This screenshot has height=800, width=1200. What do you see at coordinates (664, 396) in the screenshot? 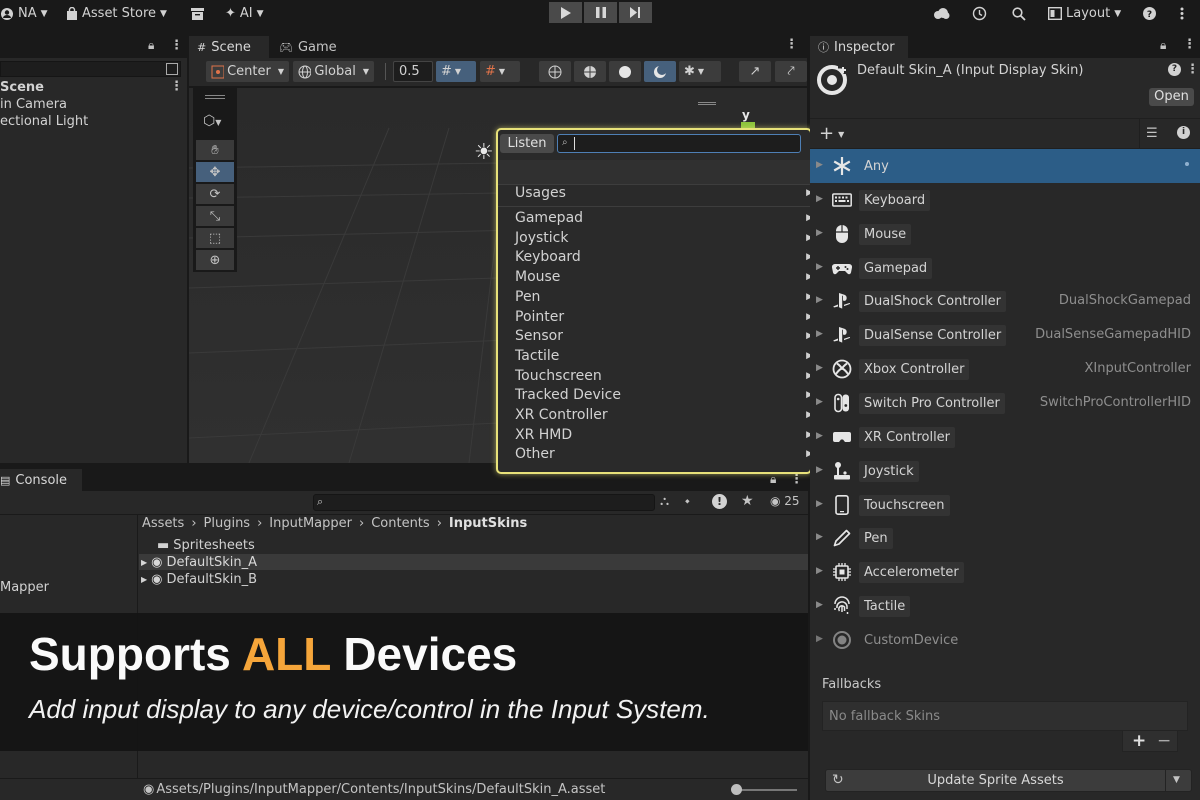
I see `popup-item: Tracked Device▶` at bounding box center [664, 396].